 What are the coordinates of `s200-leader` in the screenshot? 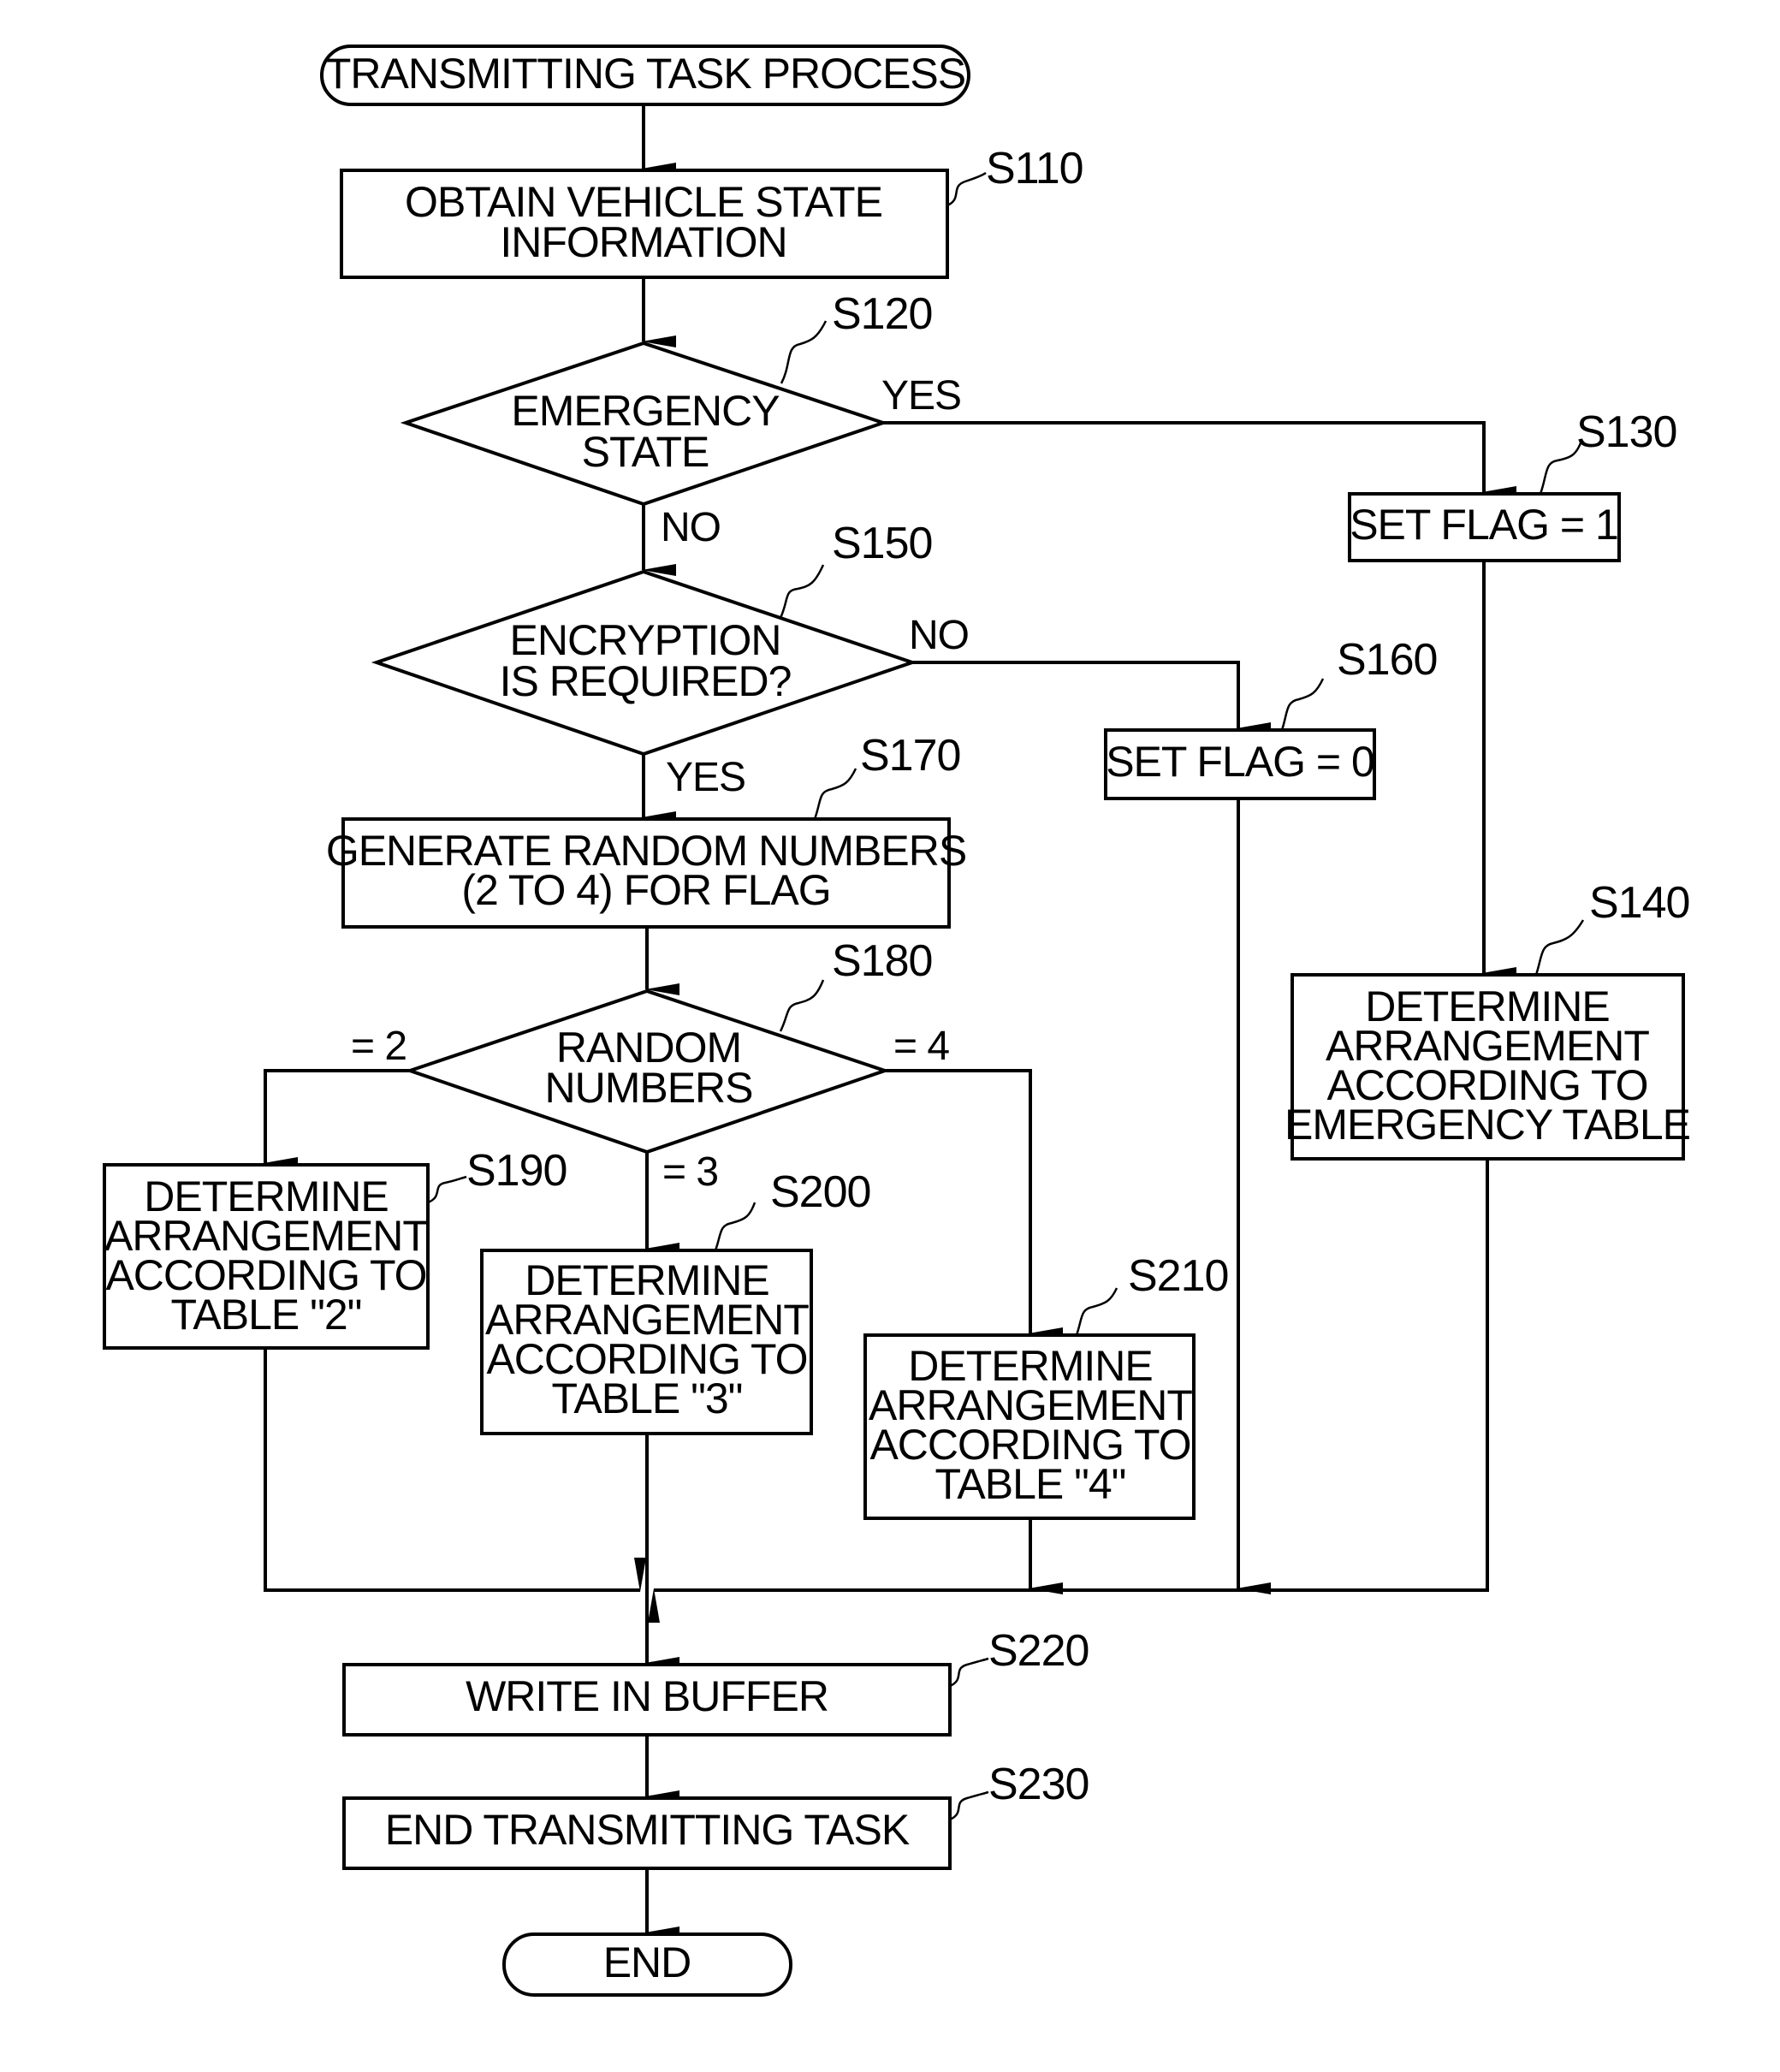 It's located at (735, 1227).